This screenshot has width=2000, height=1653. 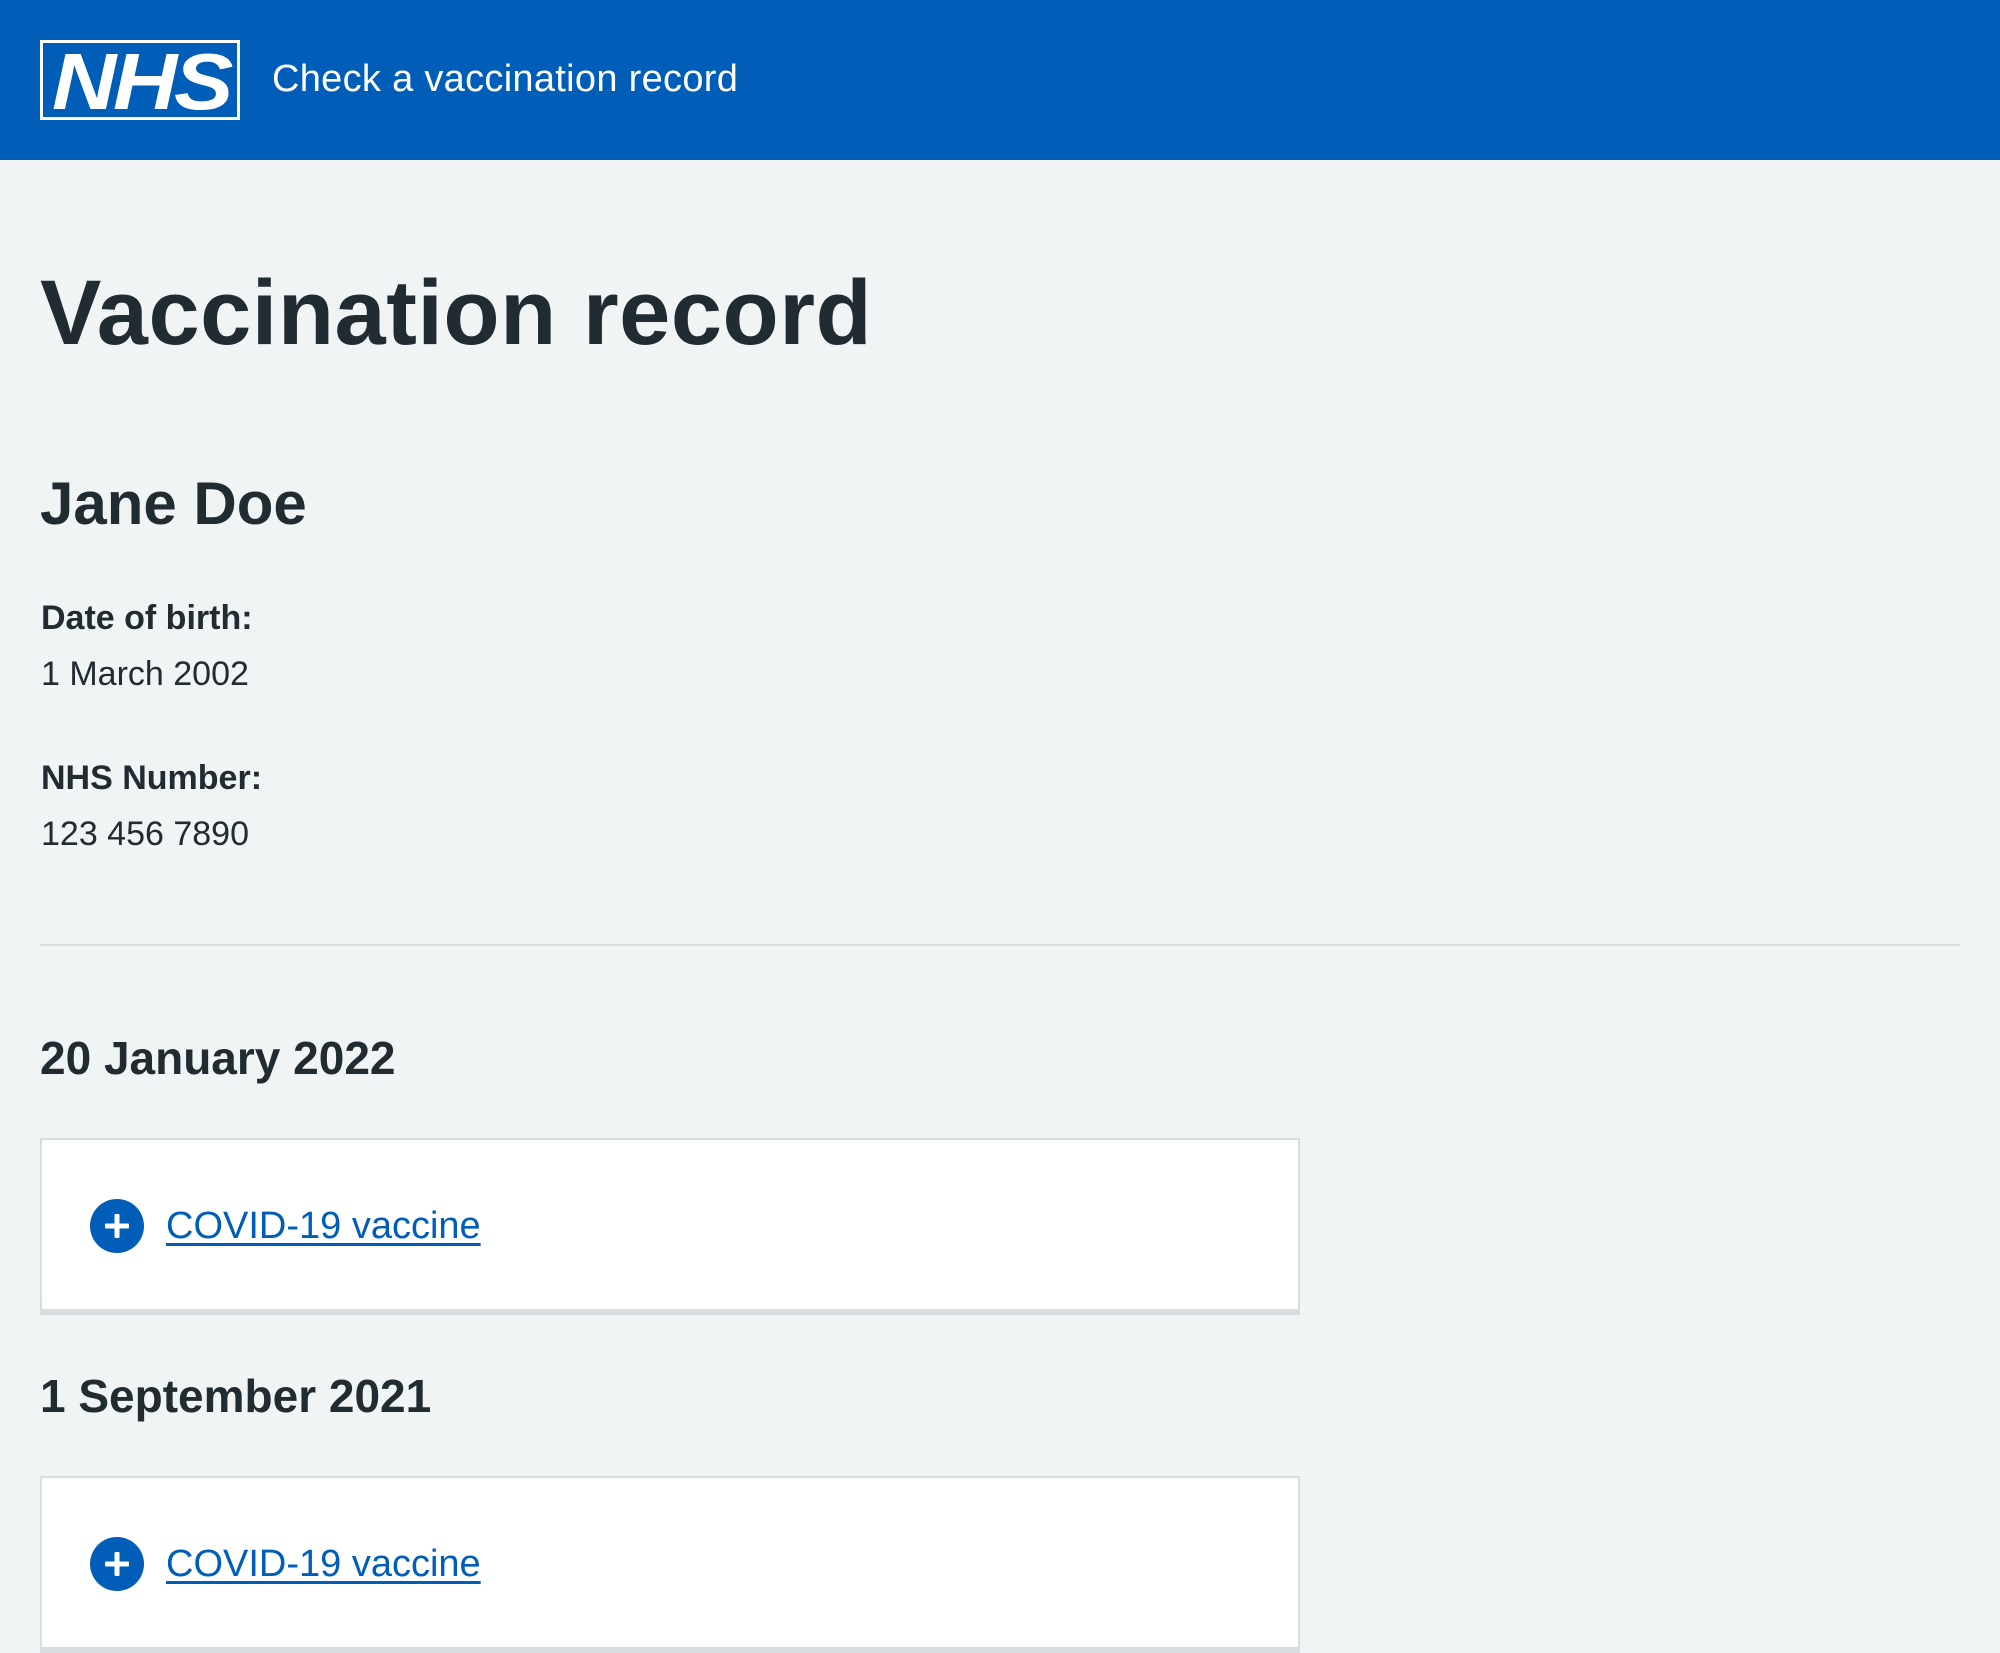 I want to click on page-title: Vaccination record, so click(x=456, y=313).